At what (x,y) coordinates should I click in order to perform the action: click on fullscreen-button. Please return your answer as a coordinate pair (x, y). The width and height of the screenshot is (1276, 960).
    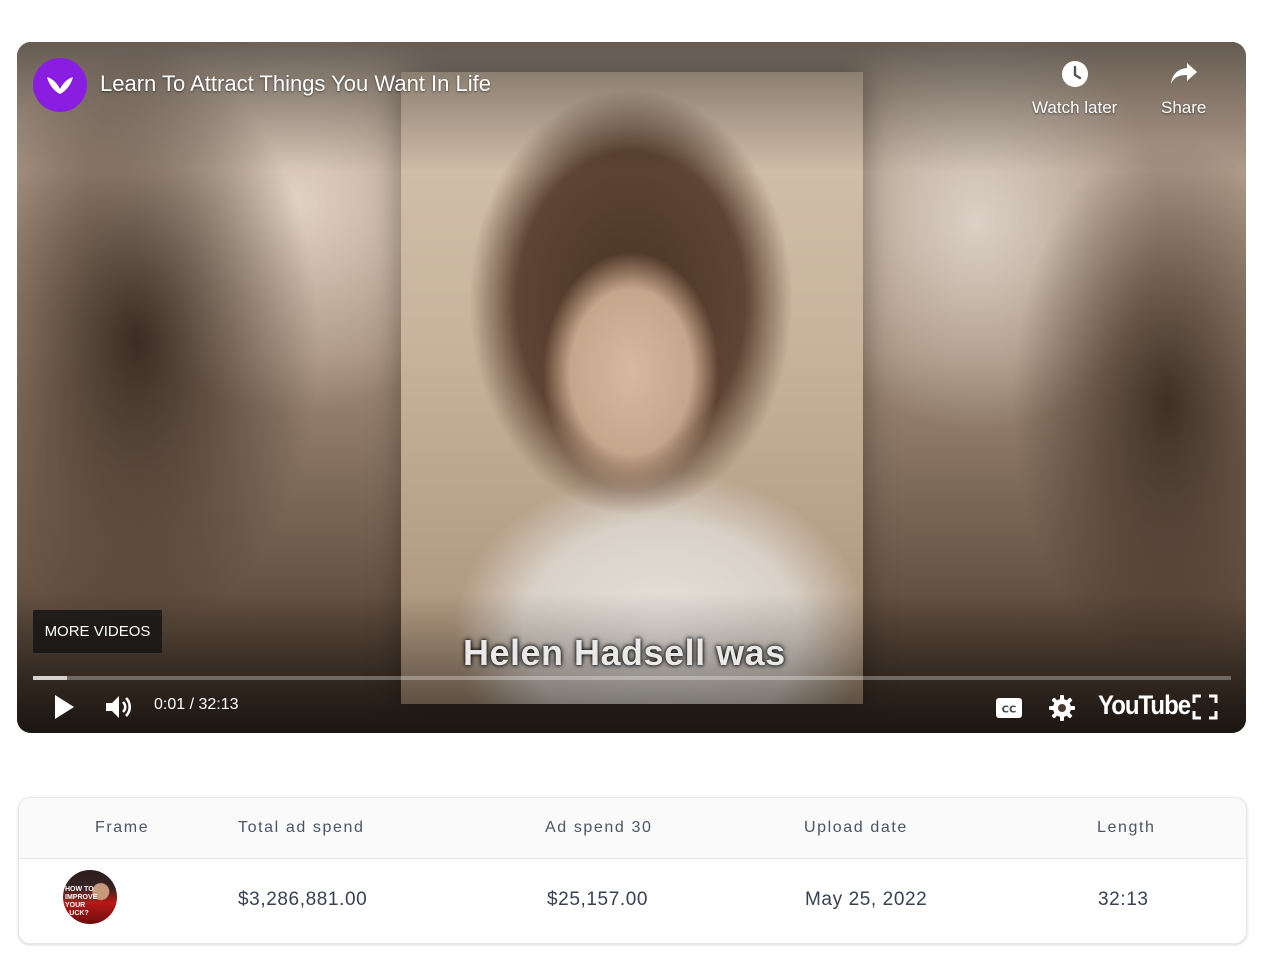
    Looking at the image, I should click on (1205, 707).